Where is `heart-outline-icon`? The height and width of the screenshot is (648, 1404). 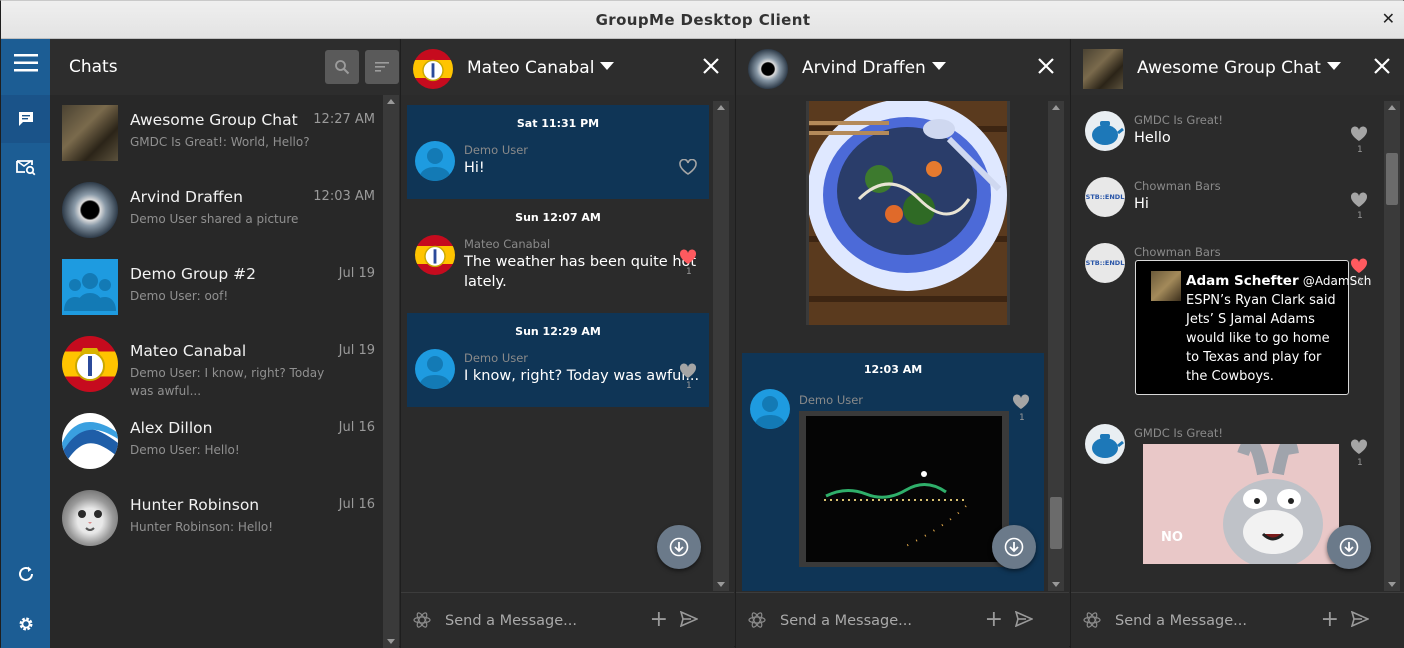
heart-outline-icon is located at coordinates (688, 167).